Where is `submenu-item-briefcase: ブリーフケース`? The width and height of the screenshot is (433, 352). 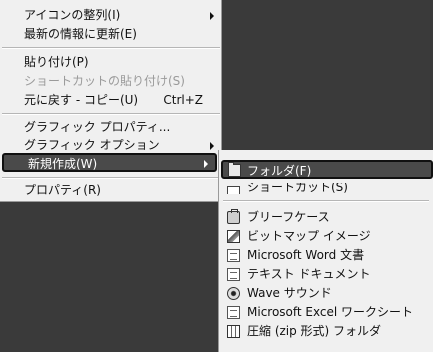 submenu-item-briefcase: ブリーフケース is located at coordinates (326, 217).